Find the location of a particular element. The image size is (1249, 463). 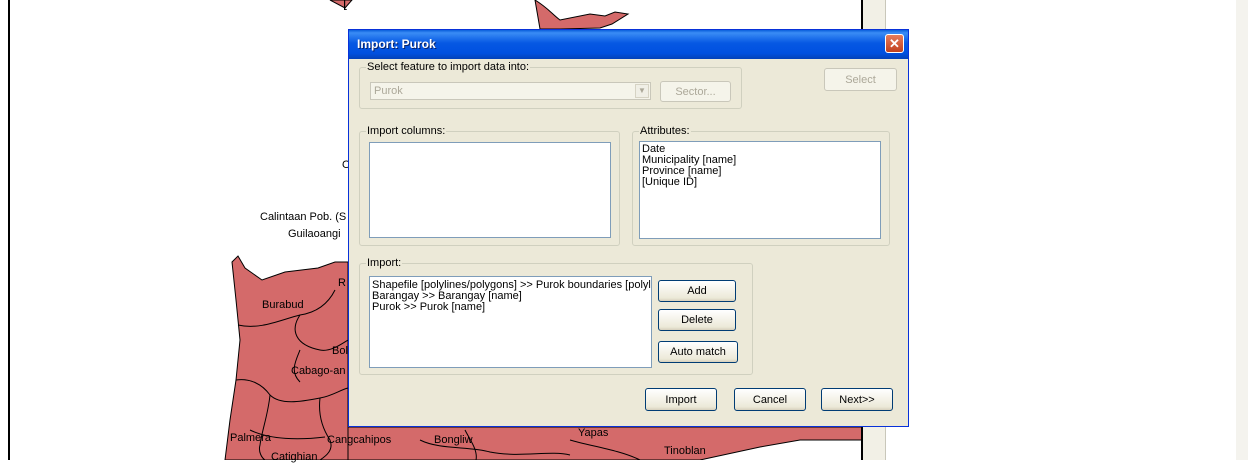

right-panel-edge is located at coordinates (1242, 230).